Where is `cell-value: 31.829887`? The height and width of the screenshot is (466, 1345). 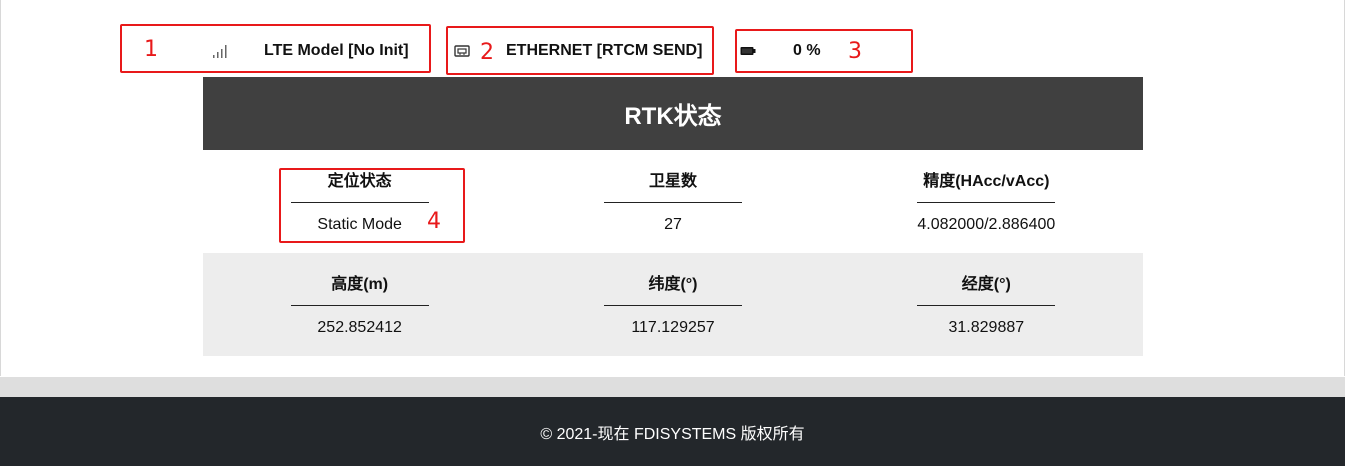 cell-value: 31.829887 is located at coordinates (986, 327).